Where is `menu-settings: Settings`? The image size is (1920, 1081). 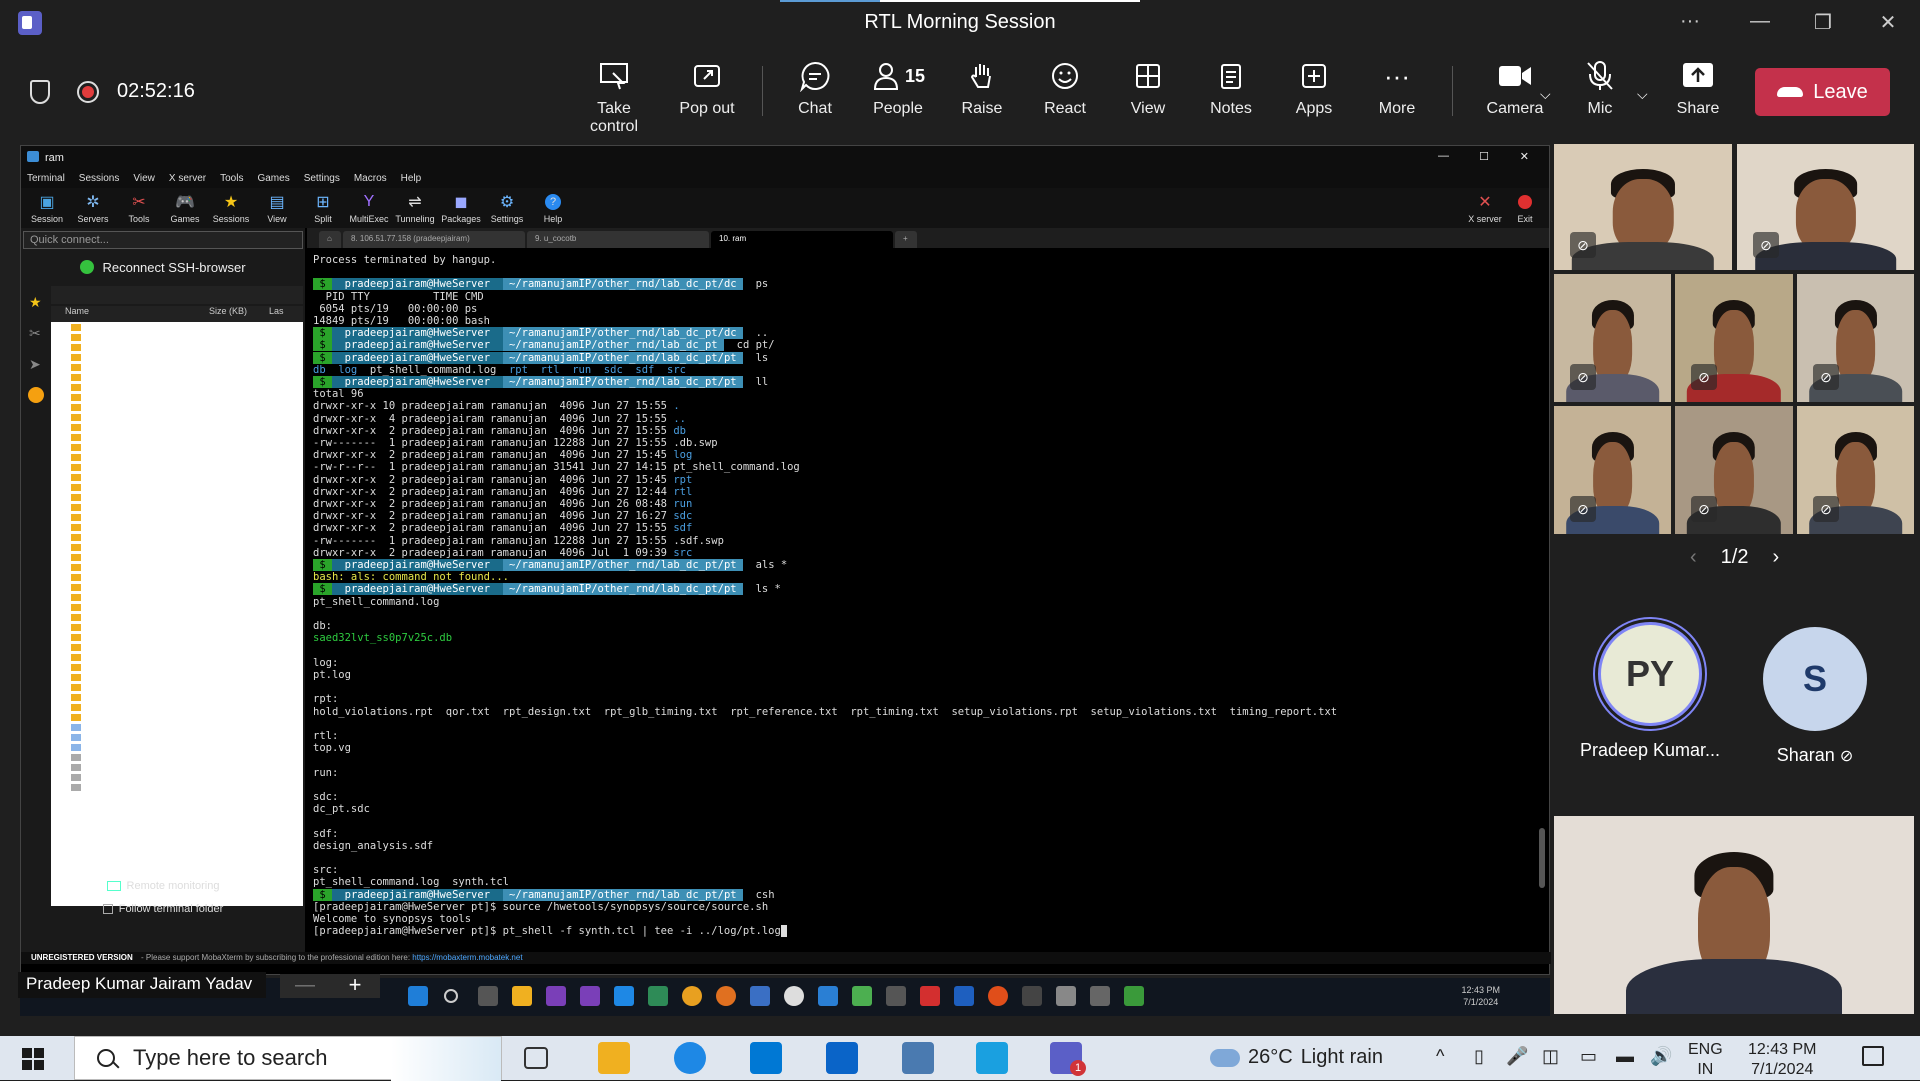
menu-settings: Settings is located at coordinates (322, 179).